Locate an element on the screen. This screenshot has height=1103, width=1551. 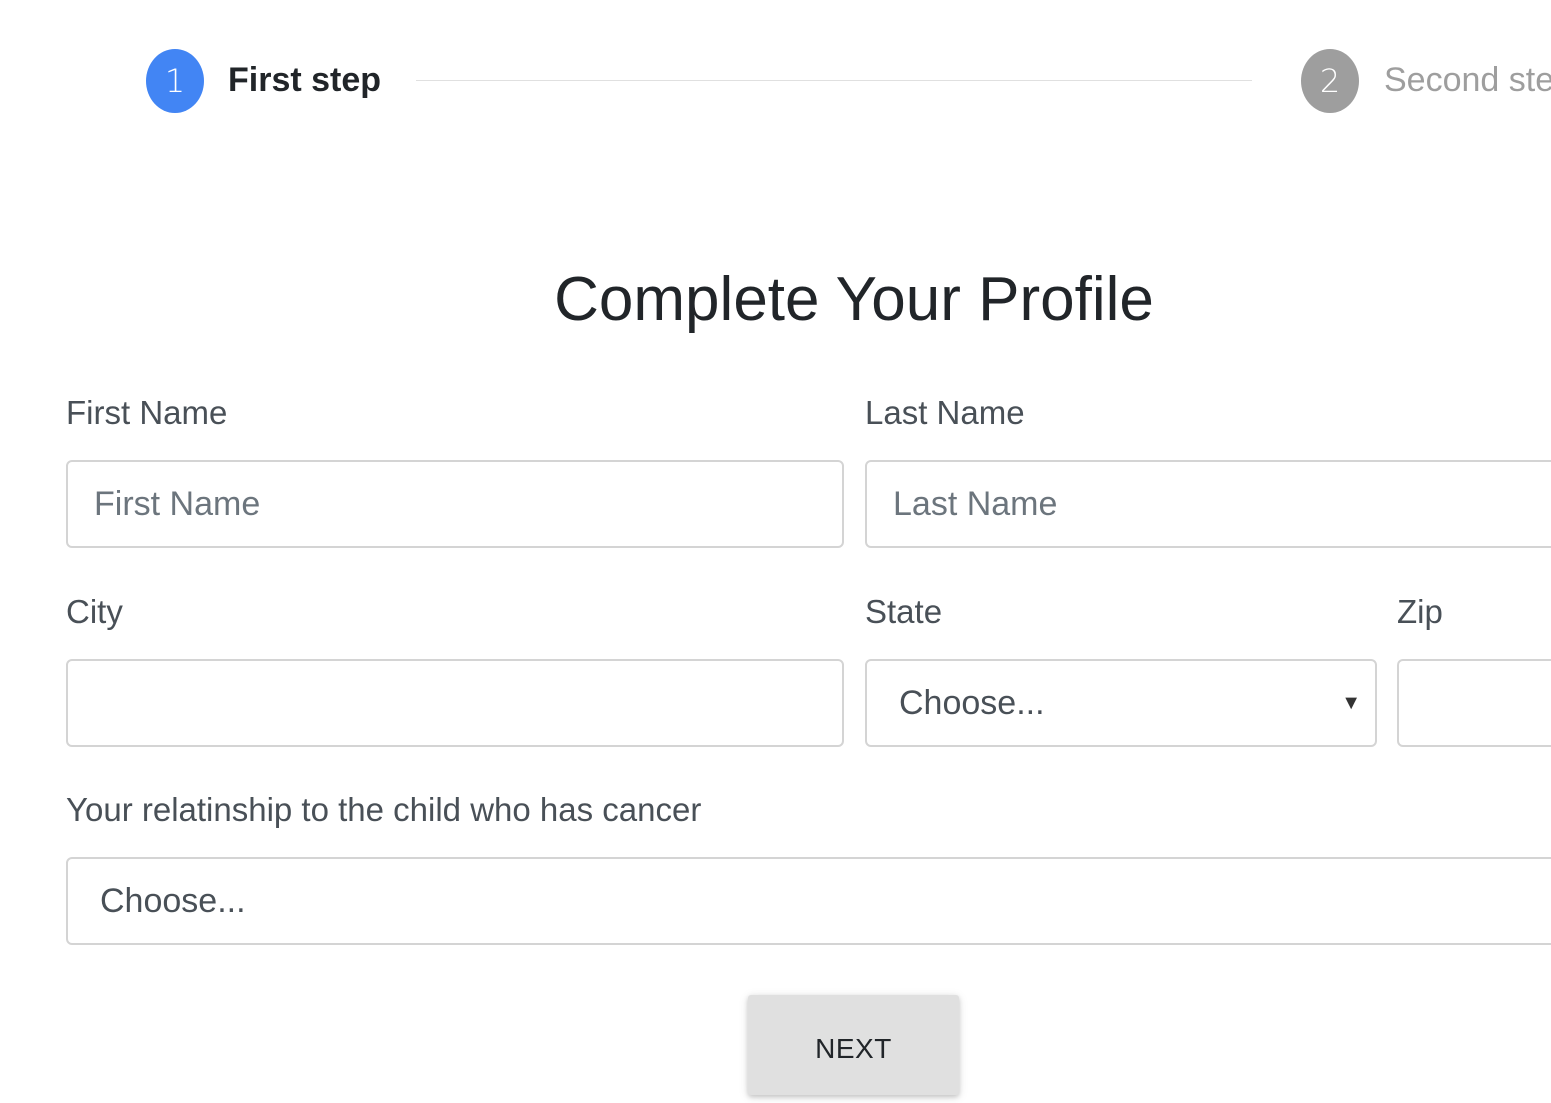
last-name-label: Last Name is located at coordinates (945, 412).